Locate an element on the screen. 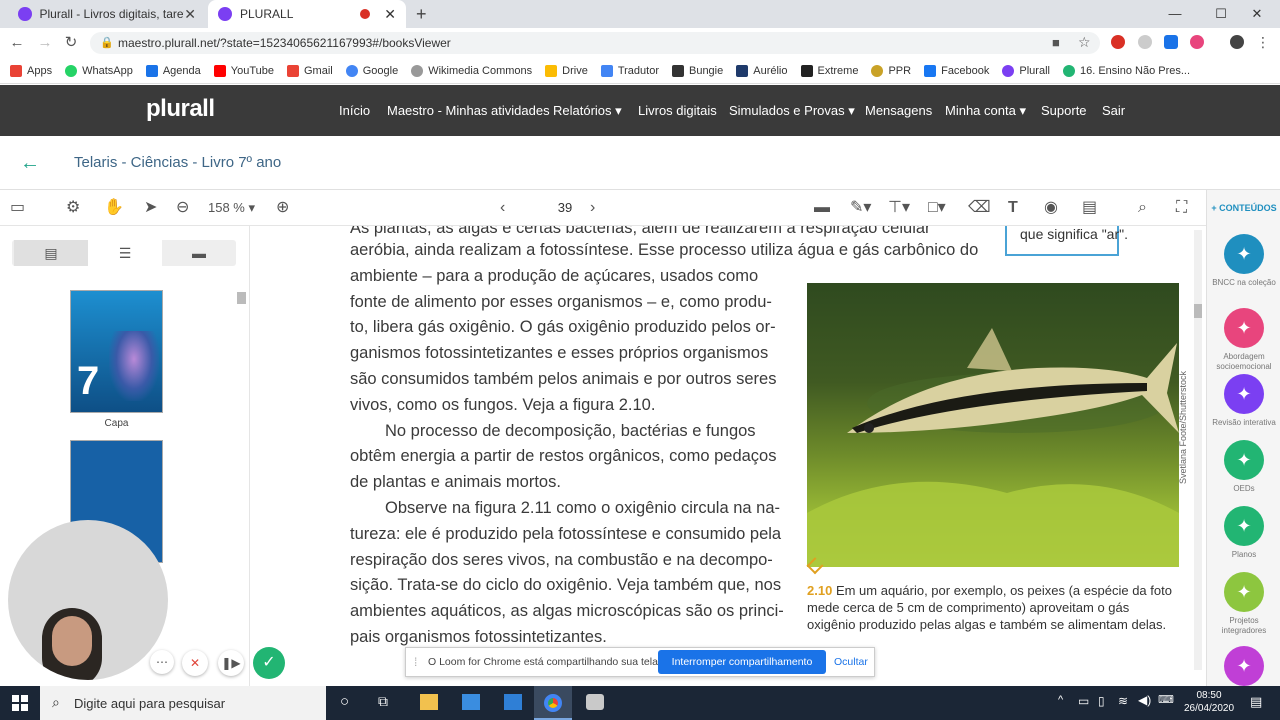 The image size is (1280, 720). reload-icon: ↻ is located at coordinates (71, 43).